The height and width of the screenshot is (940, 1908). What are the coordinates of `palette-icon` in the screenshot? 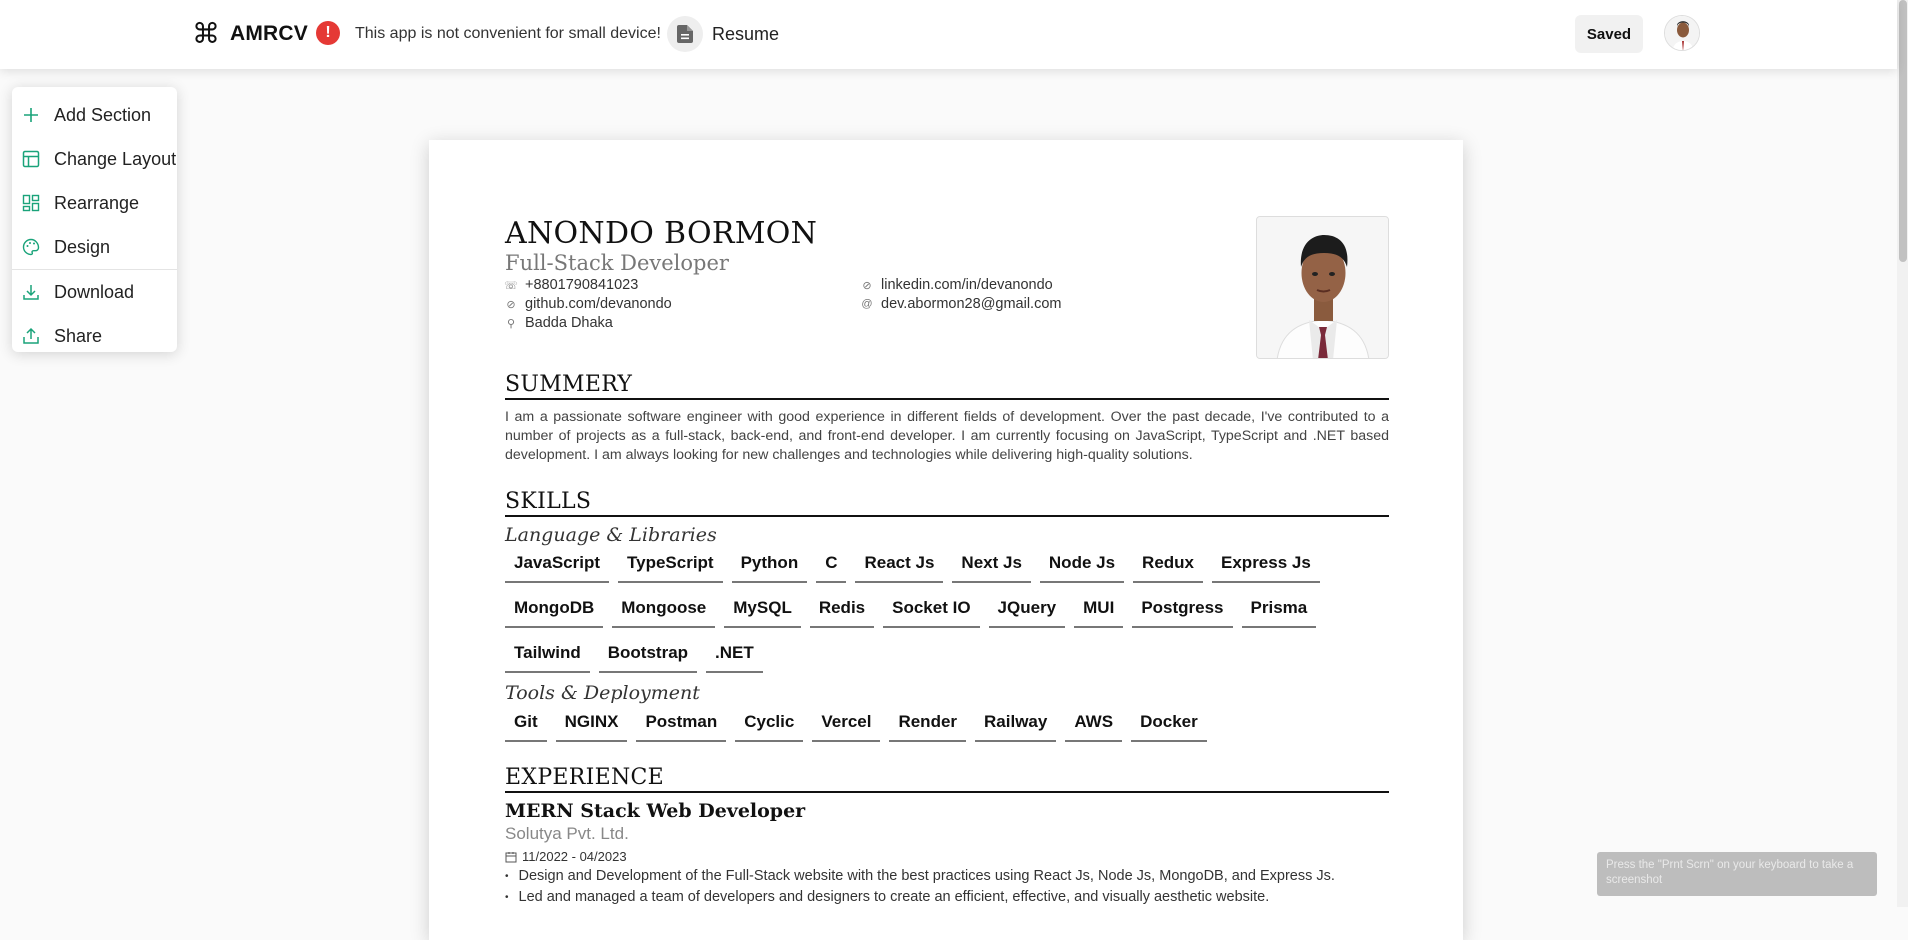 It's located at (31, 247).